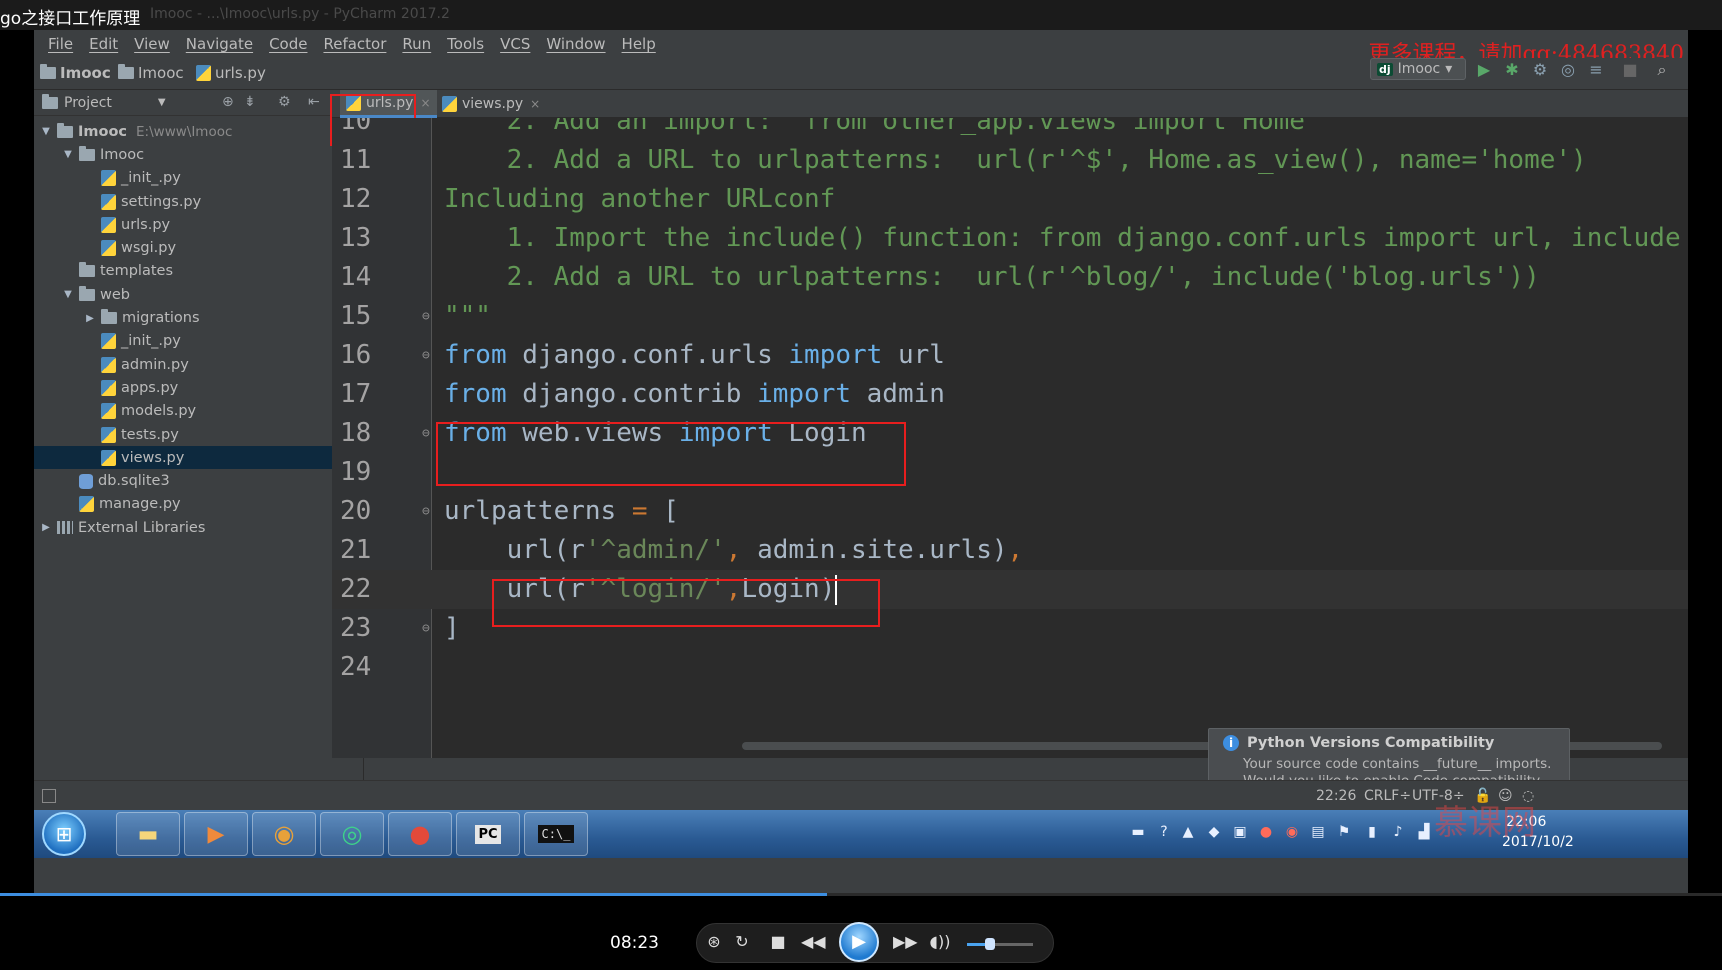 The image size is (1722, 970). What do you see at coordinates (575, 44) in the screenshot?
I see `menu-window: Window` at bounding box center [575, 44].